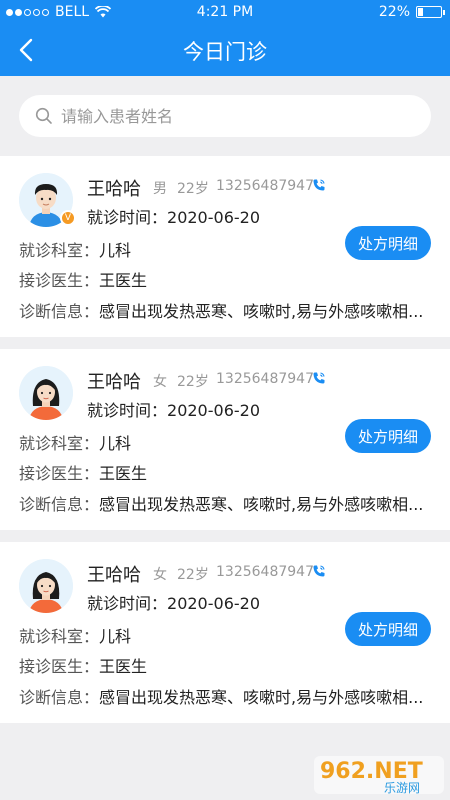  What do you see at coordinates (160, 189) in the screenshot?
I see `patient-gender: 男` at bounding box center [160, 189].